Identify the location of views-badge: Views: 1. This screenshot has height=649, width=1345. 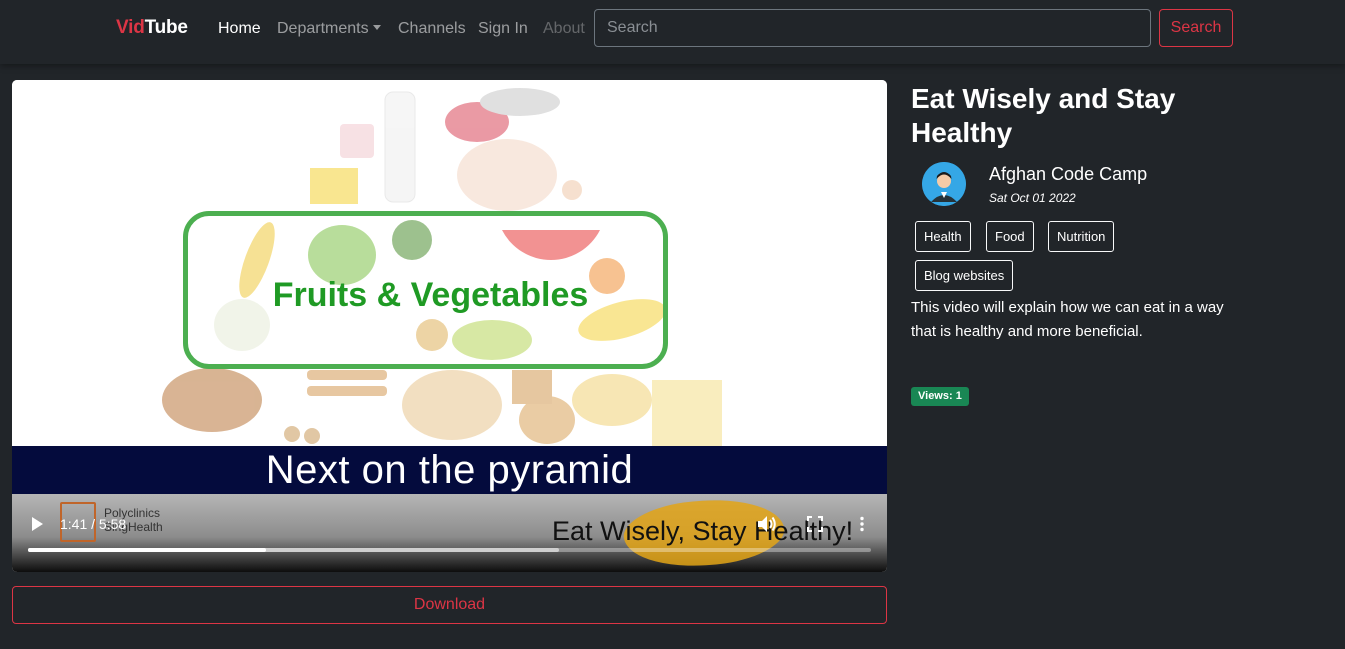
(940, 396).